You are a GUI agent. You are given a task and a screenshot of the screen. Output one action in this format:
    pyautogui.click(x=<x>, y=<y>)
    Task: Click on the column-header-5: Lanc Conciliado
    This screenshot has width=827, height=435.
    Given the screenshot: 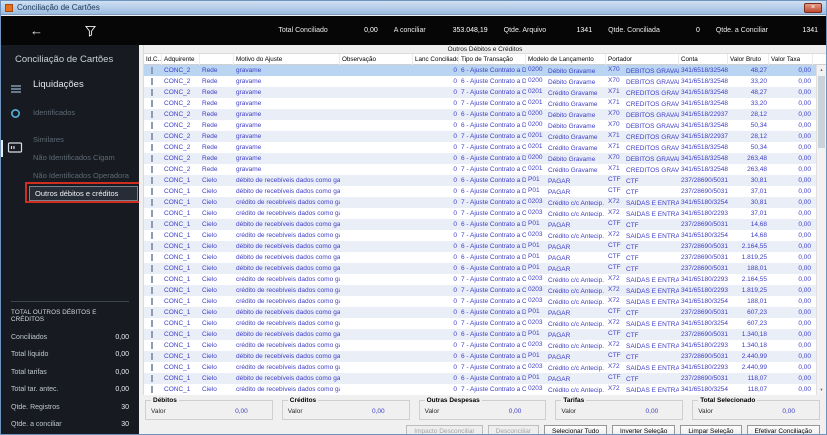 What is the action you would take?
    pyautogui.click(x=436, y=59)
    